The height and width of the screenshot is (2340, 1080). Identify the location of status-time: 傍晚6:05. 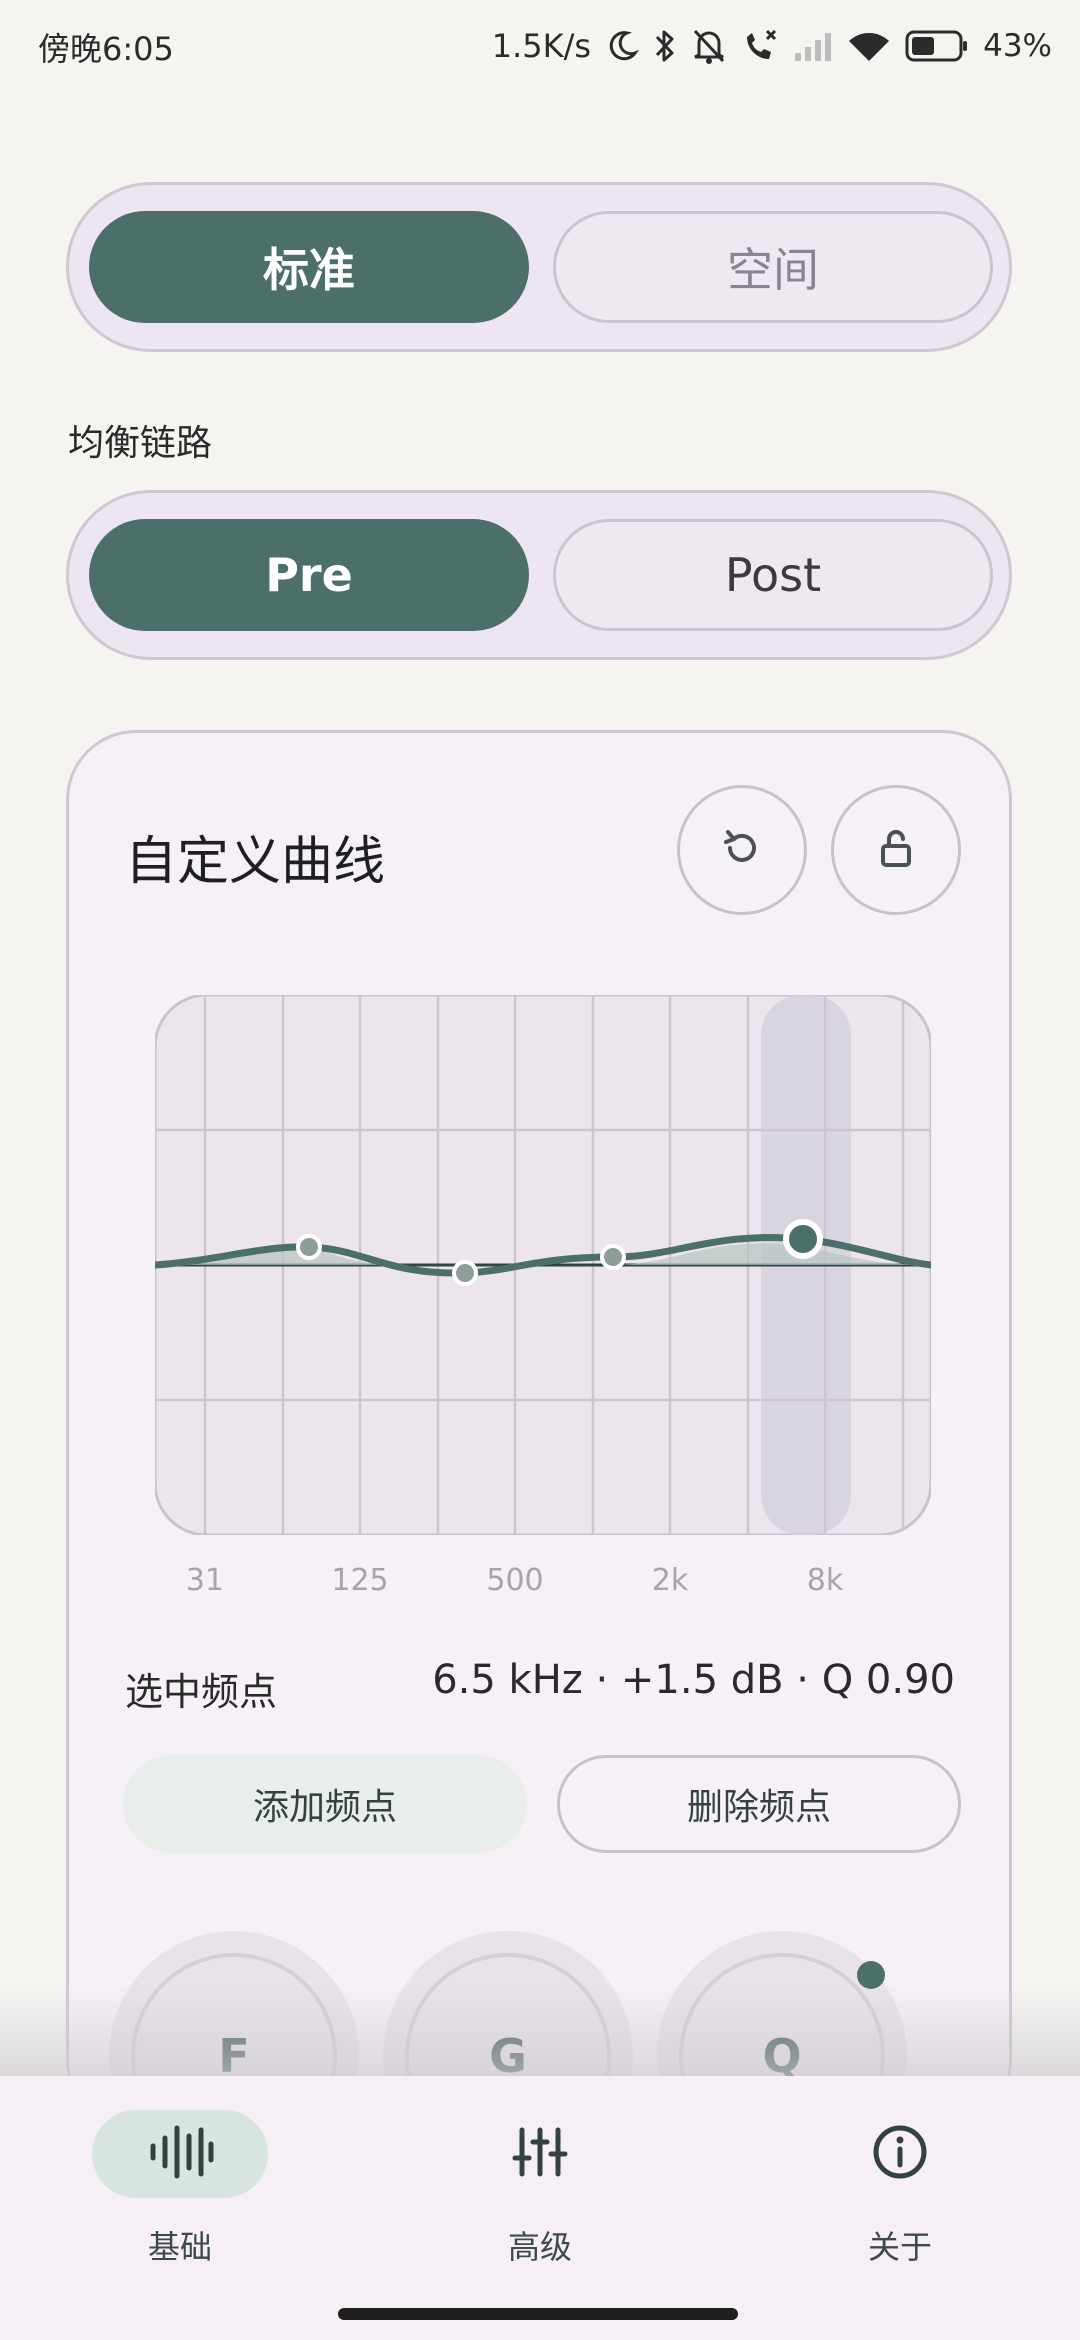
(106, 49).